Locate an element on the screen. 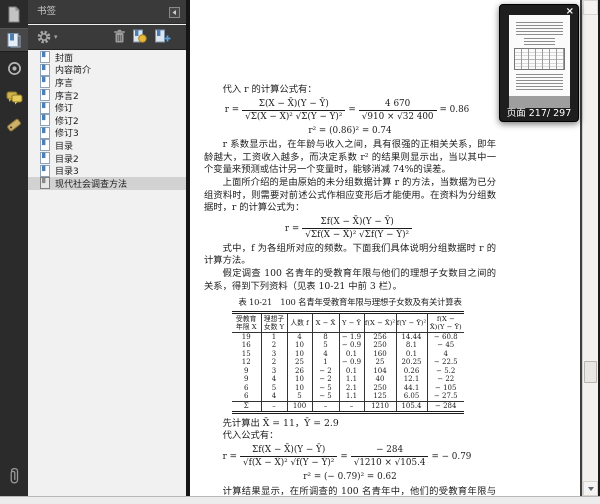 The height and width of the screenshot is (504, 600). attachments-icon is located at coordinates (14, 476).